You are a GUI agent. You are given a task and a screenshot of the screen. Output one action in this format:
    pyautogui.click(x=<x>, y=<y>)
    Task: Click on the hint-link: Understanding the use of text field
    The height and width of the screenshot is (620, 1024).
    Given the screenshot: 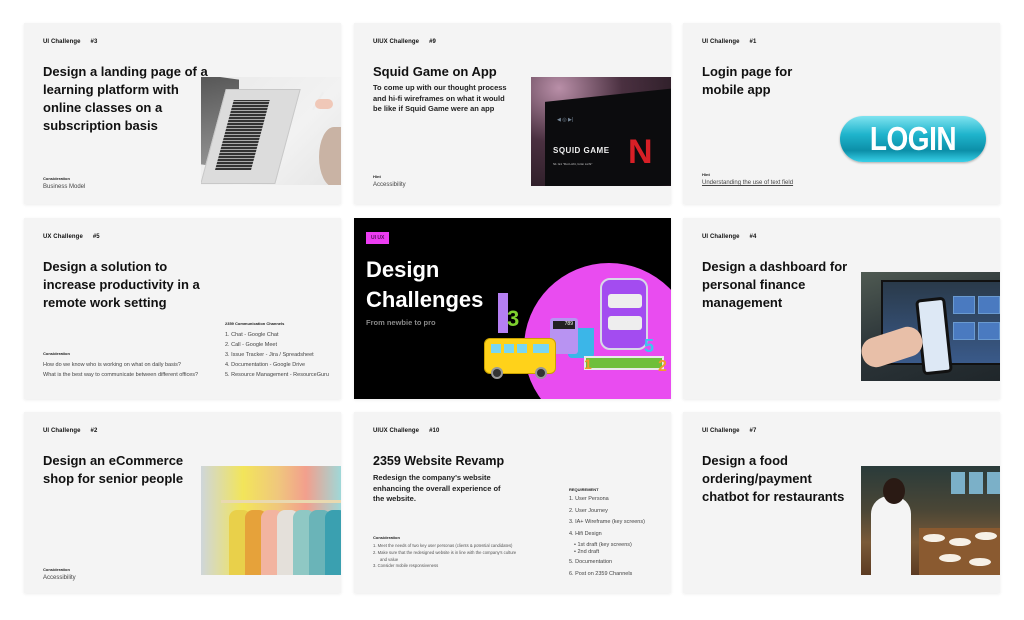 What is the action you would take?
    pyautogui.click(x=747, y=183)
    